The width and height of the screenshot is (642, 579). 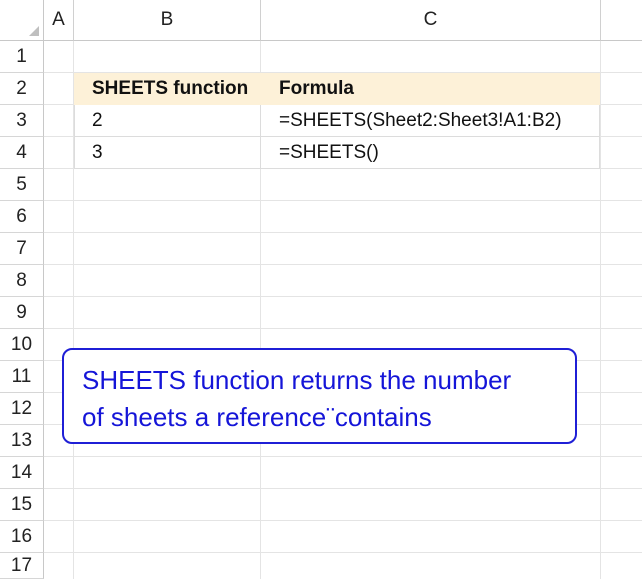 I want to click on row-header-1: 1, so click(x=22, y=57).